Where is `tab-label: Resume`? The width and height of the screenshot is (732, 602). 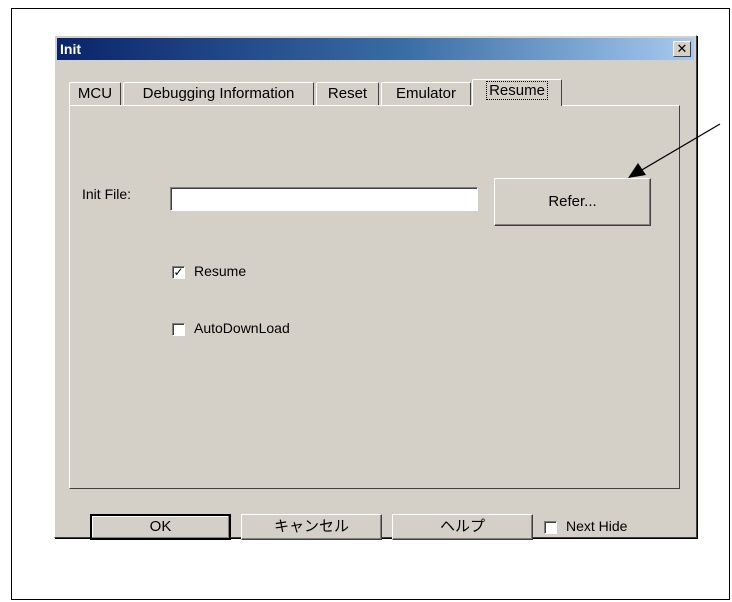
tab-label: Resume is located at coordinates (517, 90).